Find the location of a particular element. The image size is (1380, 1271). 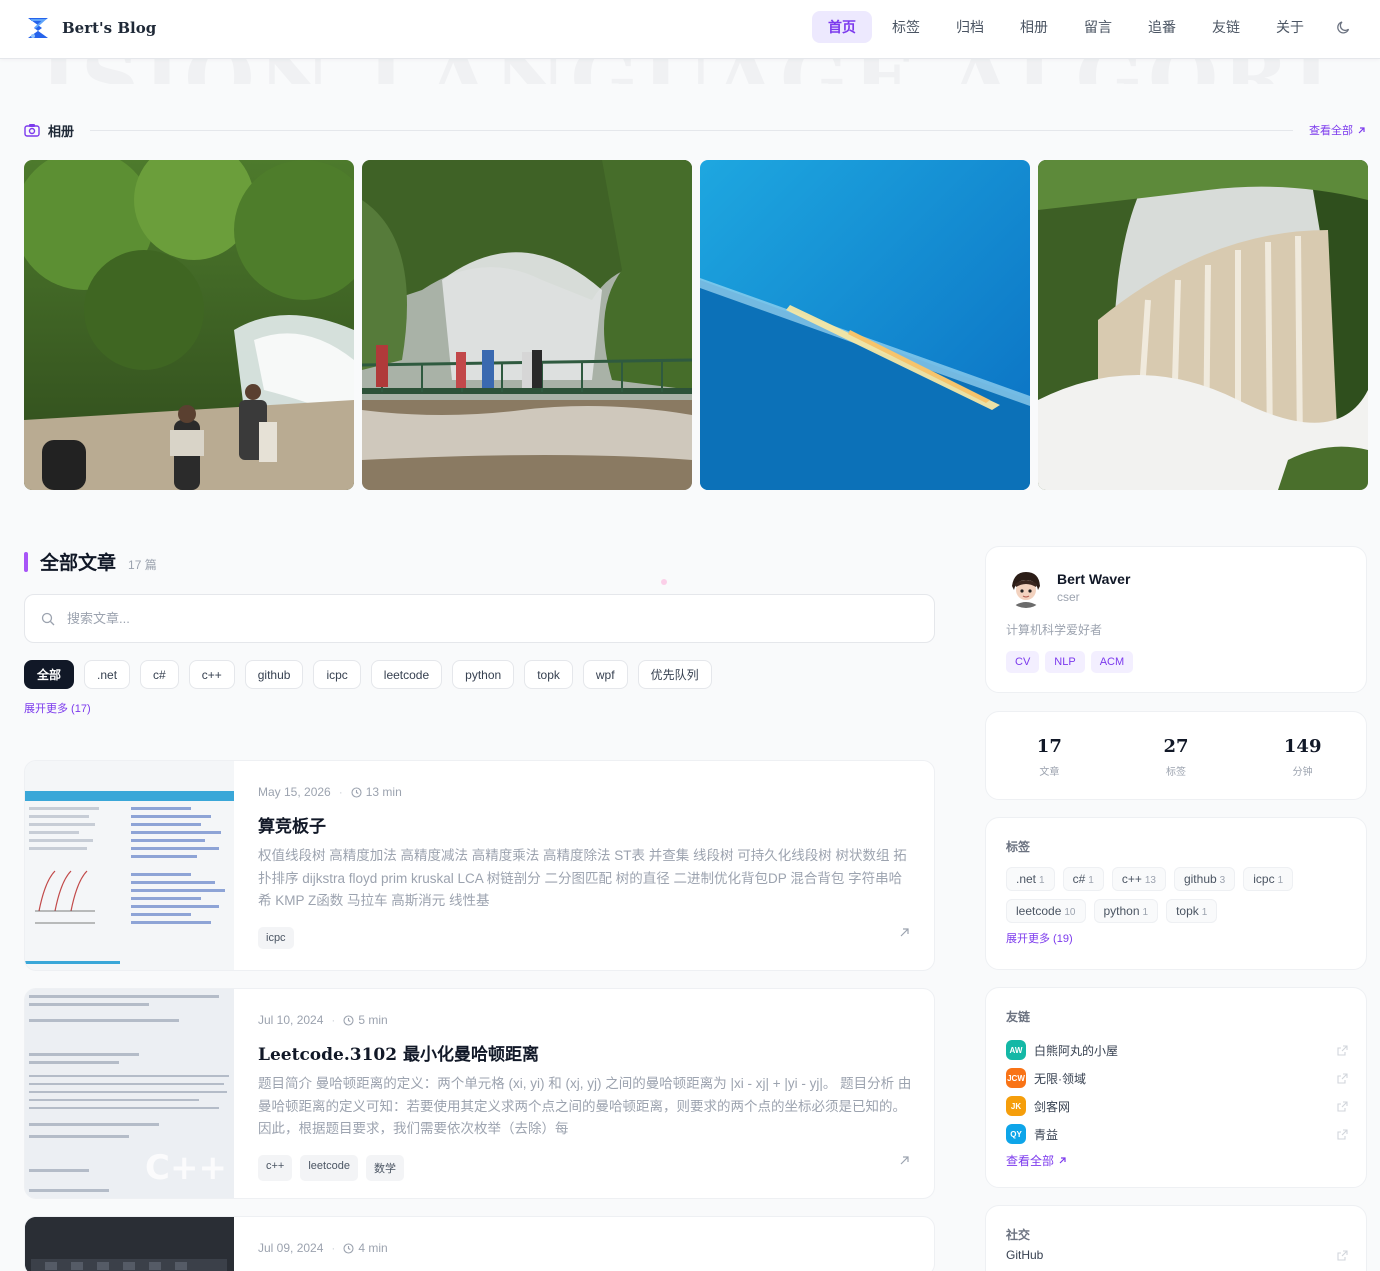

articles-header: 全部文章 17 篇 is located at coordinates (90, 561).